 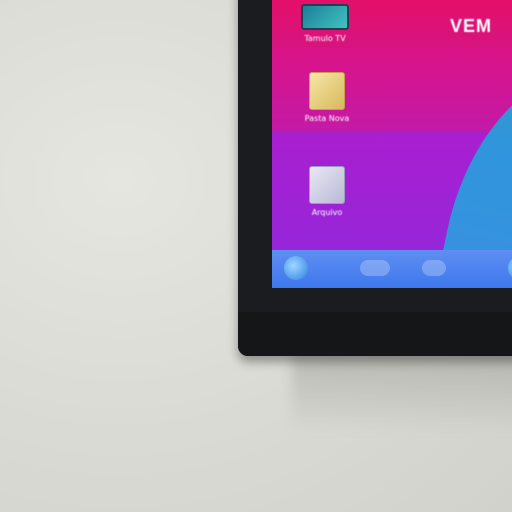 I want to click on desktop-icon-label: Arquivo, so click(x=327, y=212).